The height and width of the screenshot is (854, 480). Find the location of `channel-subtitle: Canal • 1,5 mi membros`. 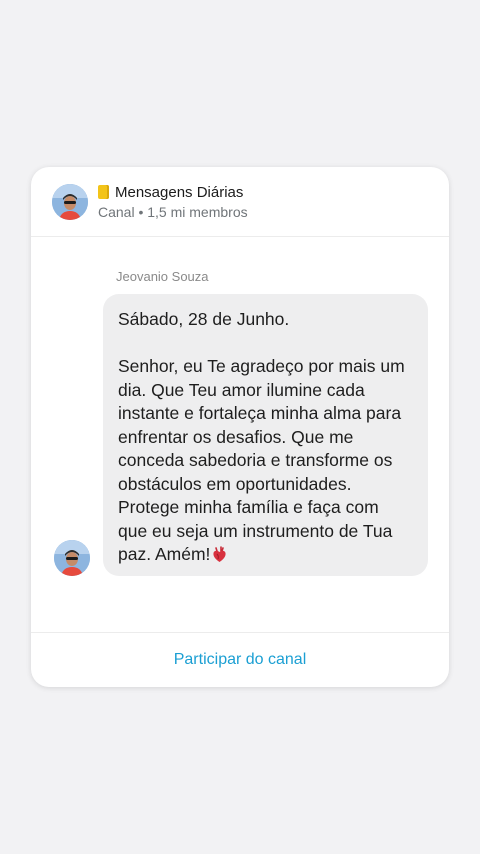

channel-subtitle: Canal • 1,5 mi membros is located at coordinates (173, 212).